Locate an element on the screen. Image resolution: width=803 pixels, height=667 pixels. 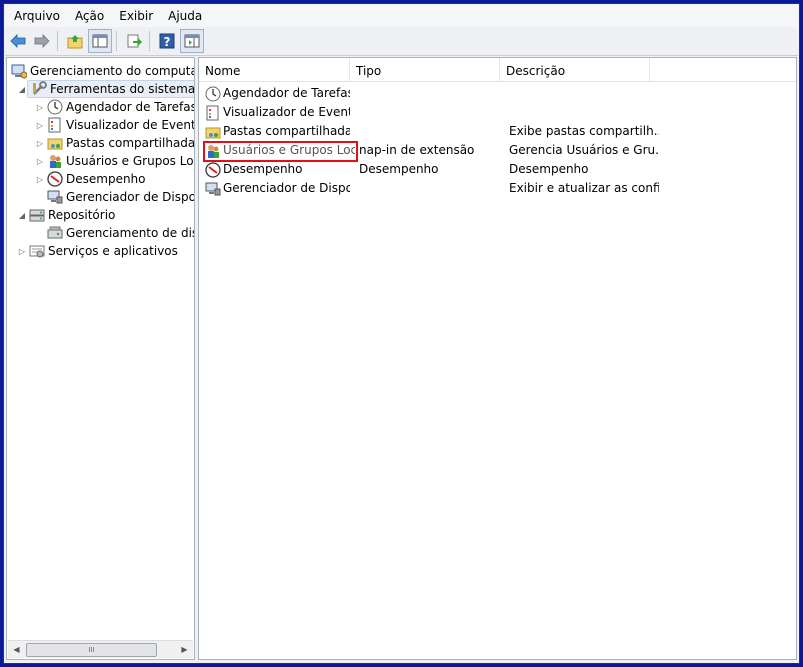
name-cell: Desempenho is located at coordinates (277, 169).